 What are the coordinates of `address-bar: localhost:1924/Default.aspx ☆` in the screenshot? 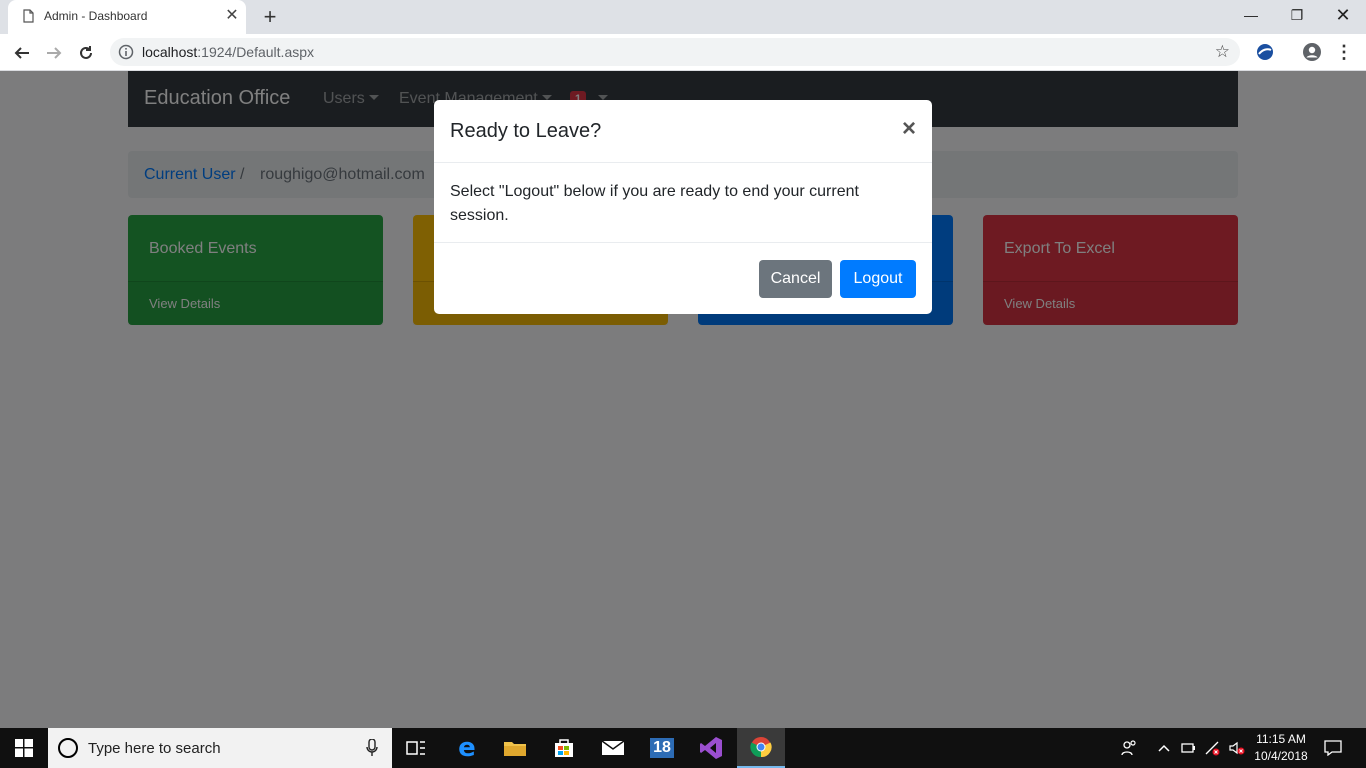 It's located at (675, 52).